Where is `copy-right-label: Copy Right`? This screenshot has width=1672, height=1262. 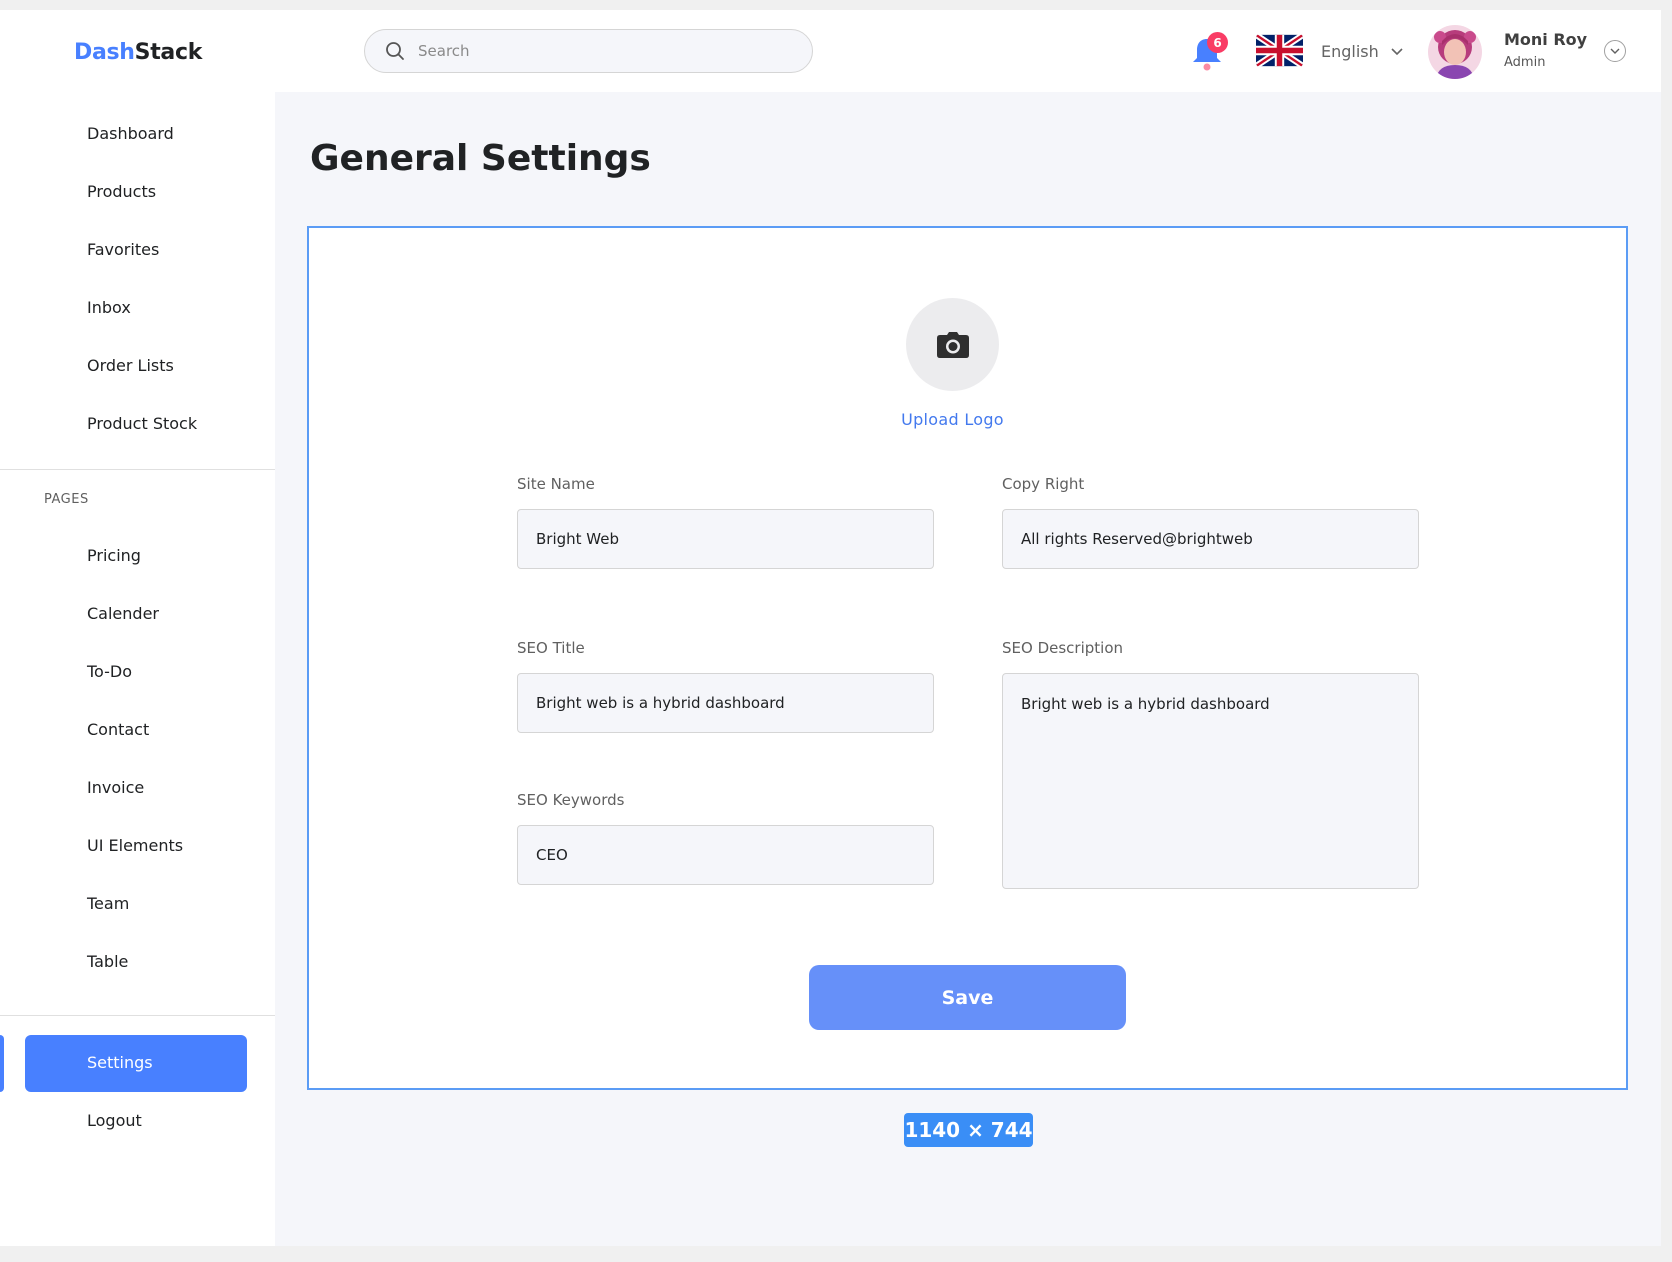 copy-right-label: Copy Right is located at coordinates (1043, 484).